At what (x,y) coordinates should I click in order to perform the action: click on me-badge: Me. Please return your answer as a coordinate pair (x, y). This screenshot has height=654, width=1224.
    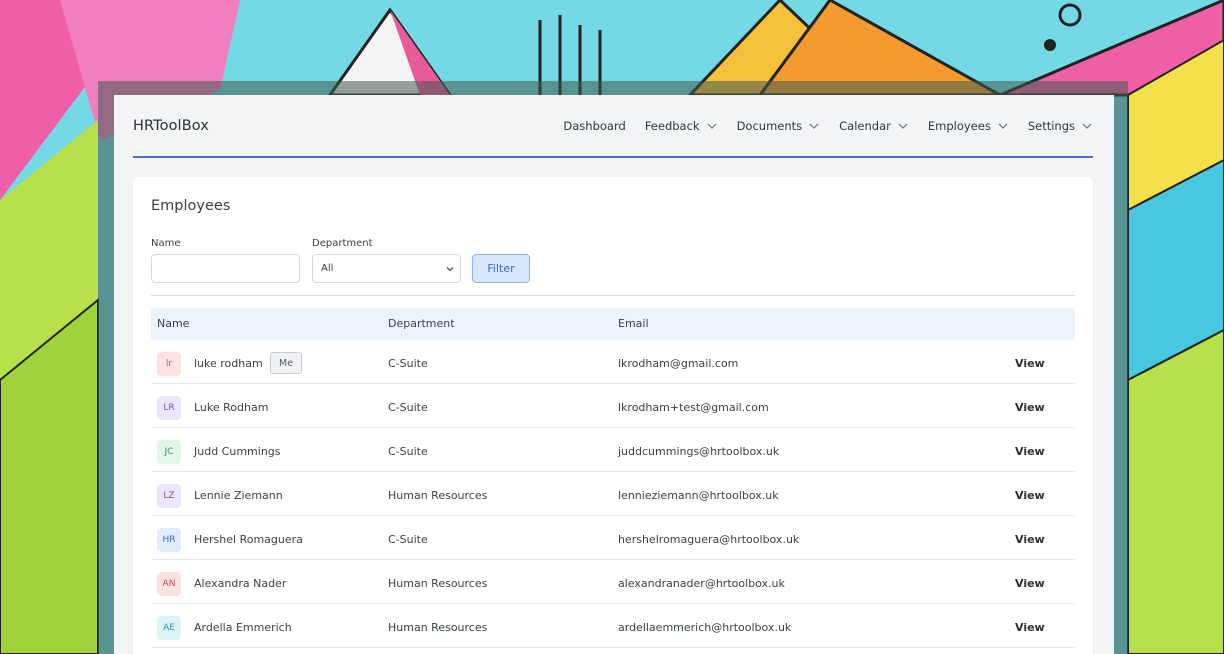
    Looking at the image, I should click on (286, 363).